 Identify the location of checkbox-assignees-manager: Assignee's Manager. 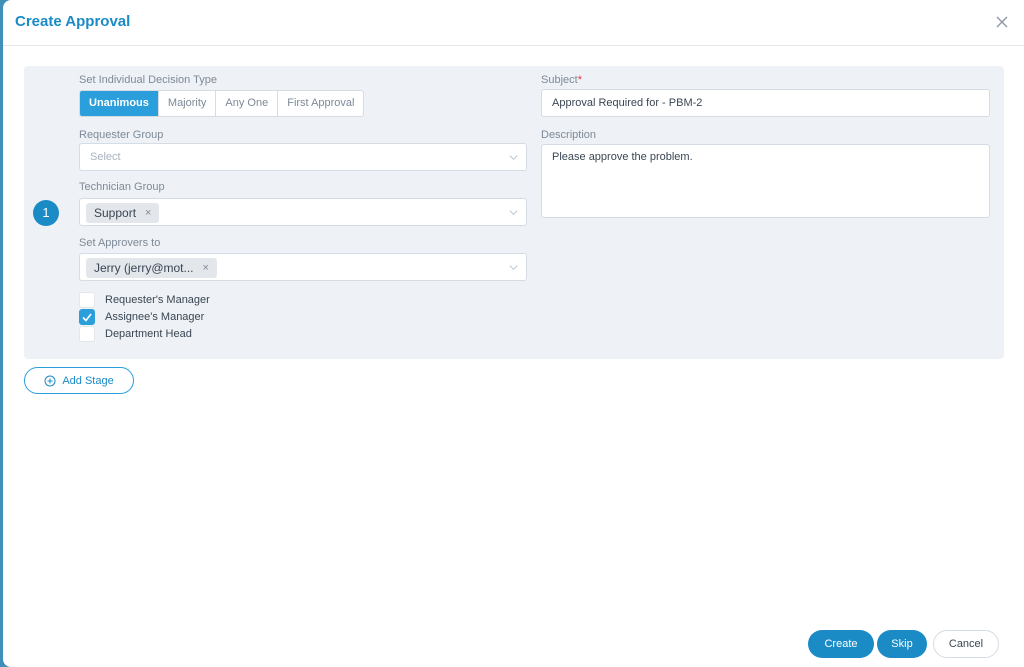
(141, 317).